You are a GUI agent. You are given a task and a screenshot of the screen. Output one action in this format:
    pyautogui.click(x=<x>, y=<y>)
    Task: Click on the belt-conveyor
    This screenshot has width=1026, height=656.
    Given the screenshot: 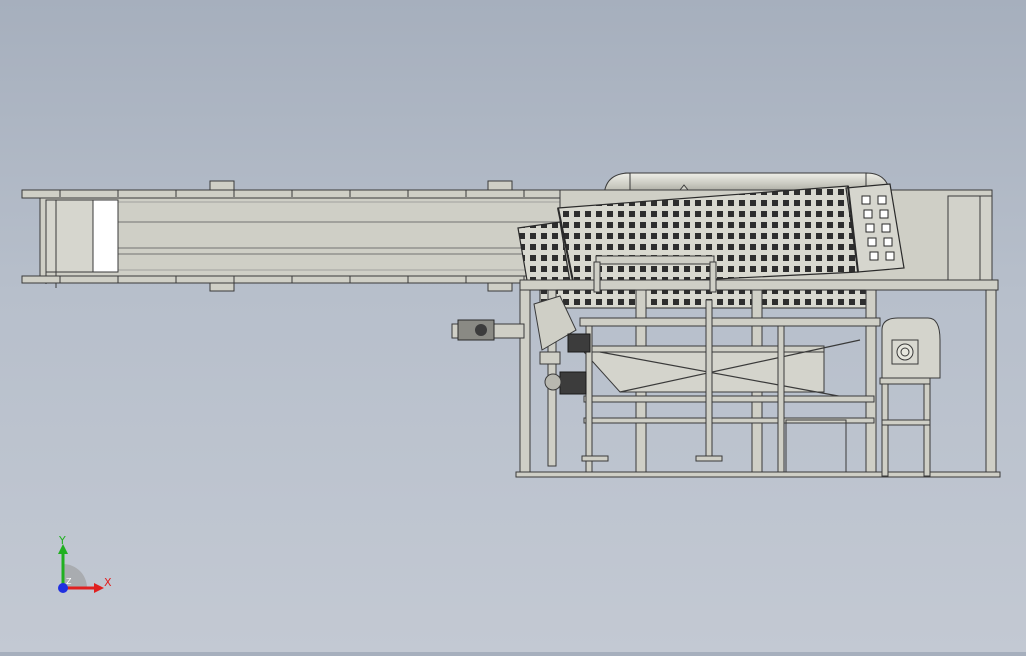 What is the action you would take?
    pyautogui.click(x=312, y=236)
    